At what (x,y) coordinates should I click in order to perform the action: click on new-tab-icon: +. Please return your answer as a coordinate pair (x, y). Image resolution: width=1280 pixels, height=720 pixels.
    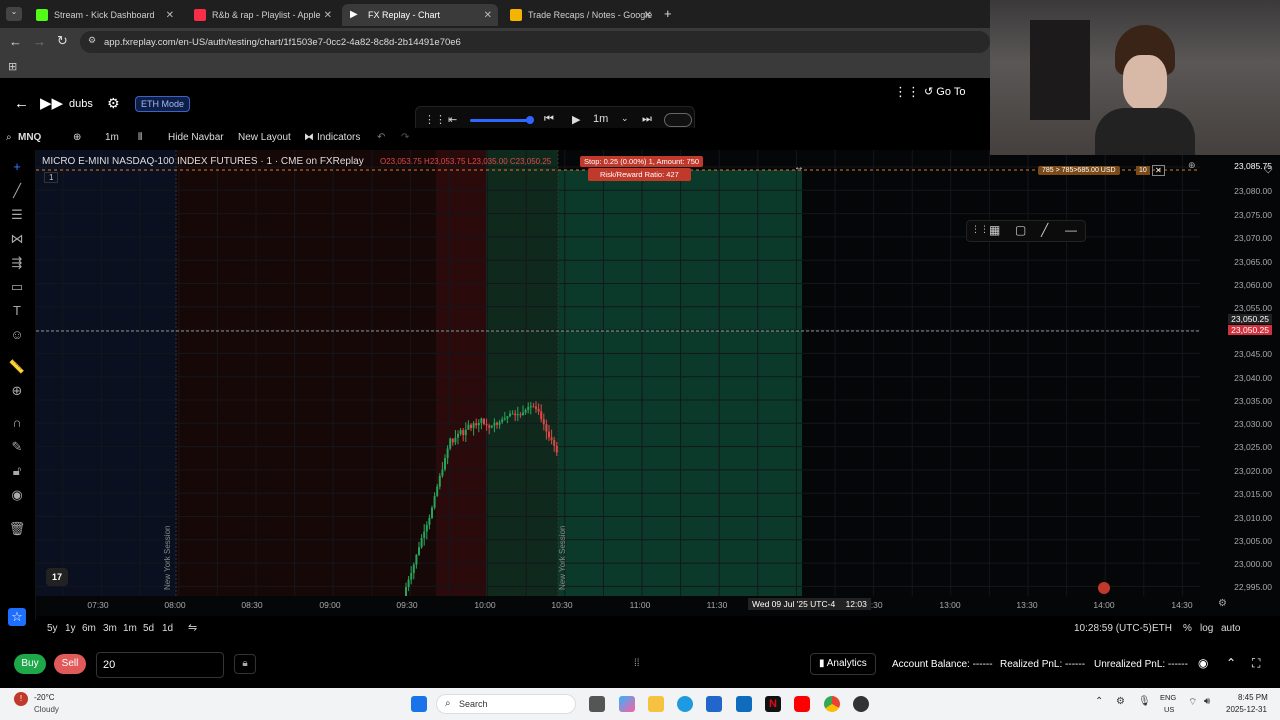
    Looking at the image, I should click on (668, 13).